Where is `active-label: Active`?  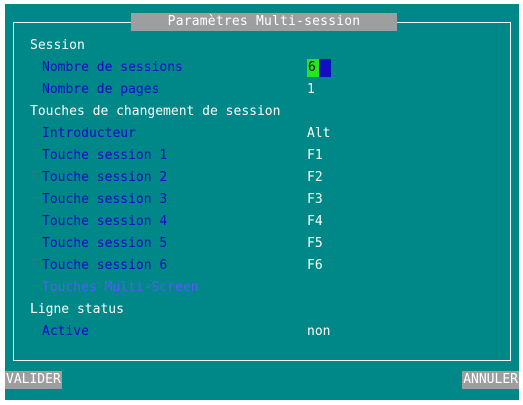
active-label: Active is located at coordinates (65, 331).